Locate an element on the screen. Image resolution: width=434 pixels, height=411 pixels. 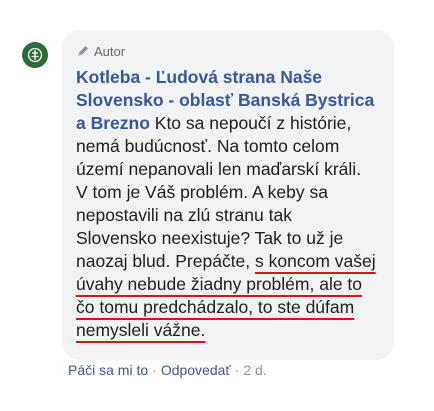
reply-link: Odpovedať is located at coordinates (196, 370).